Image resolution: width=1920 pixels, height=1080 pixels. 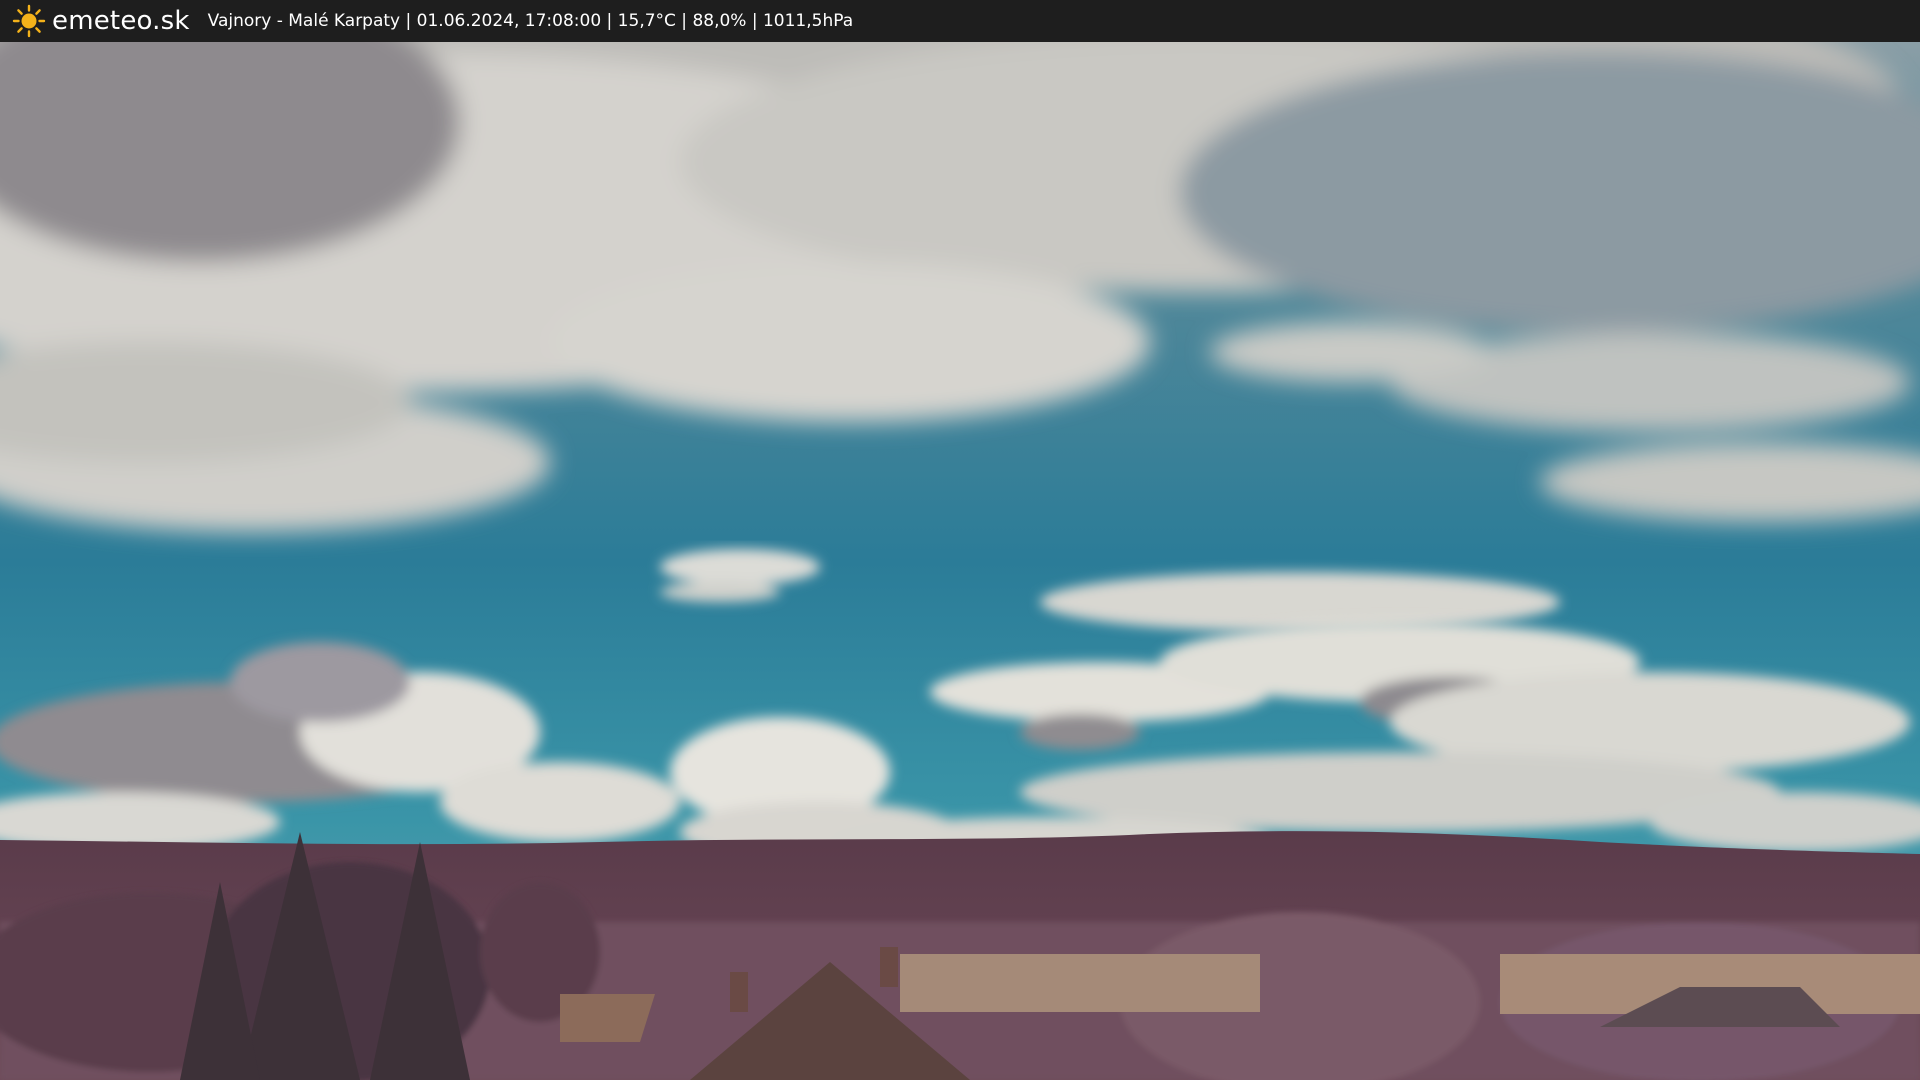 I want to click on sun-icon, so click(x=29, y=21).